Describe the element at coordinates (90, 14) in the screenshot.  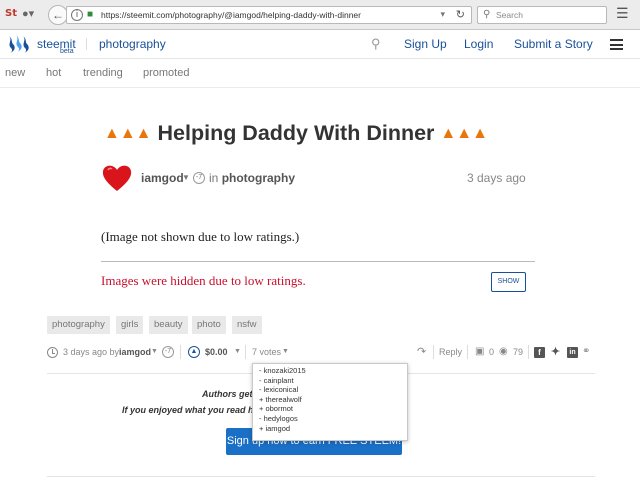
I see `lock-icon: ■` at that location.